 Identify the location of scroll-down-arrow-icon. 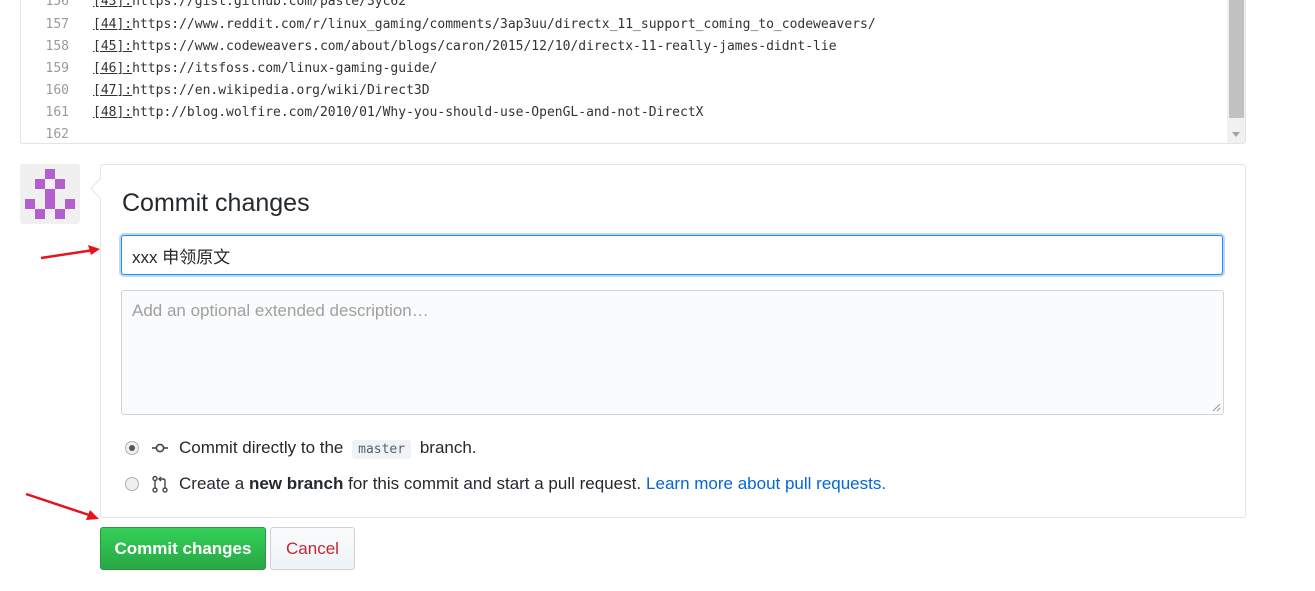
(1236, 134).